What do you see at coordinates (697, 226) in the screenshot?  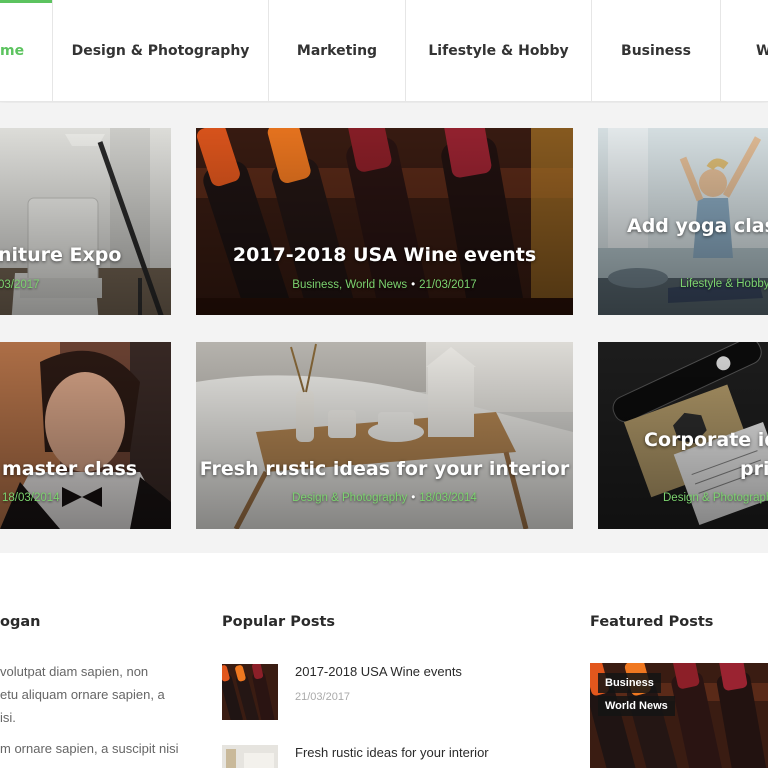 I see `post-title: Add yoga classe` at bounding box center [697, 226].